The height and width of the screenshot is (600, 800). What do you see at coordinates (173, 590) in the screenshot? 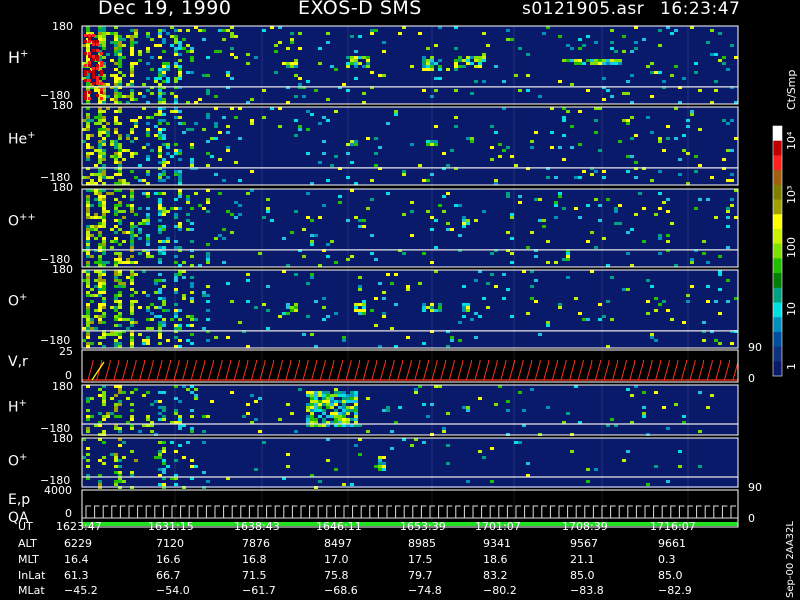
I see `orbit-cell: −54.0` at bounding box center [173, 590].